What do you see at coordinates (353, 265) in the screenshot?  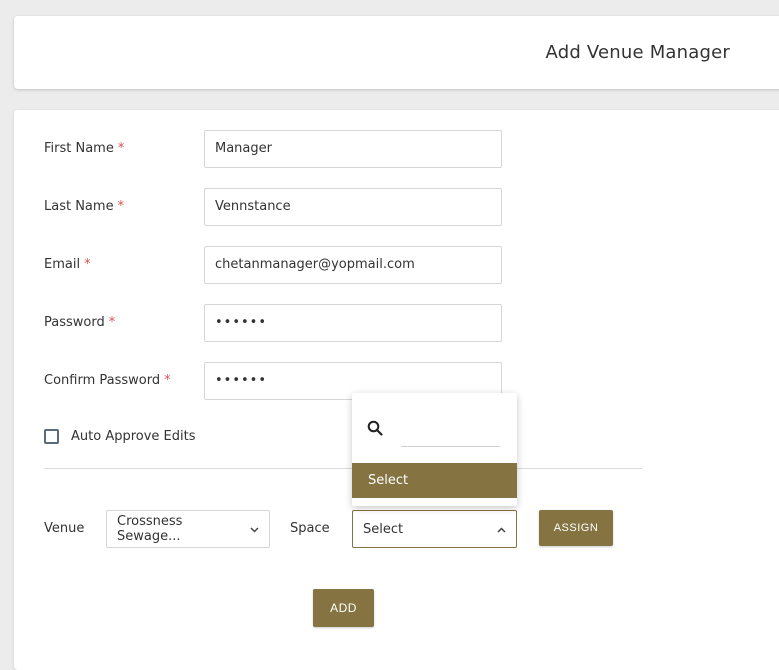 I see `email-field: chetanmanager@yopmail.com` at bounding box center [353, 265].